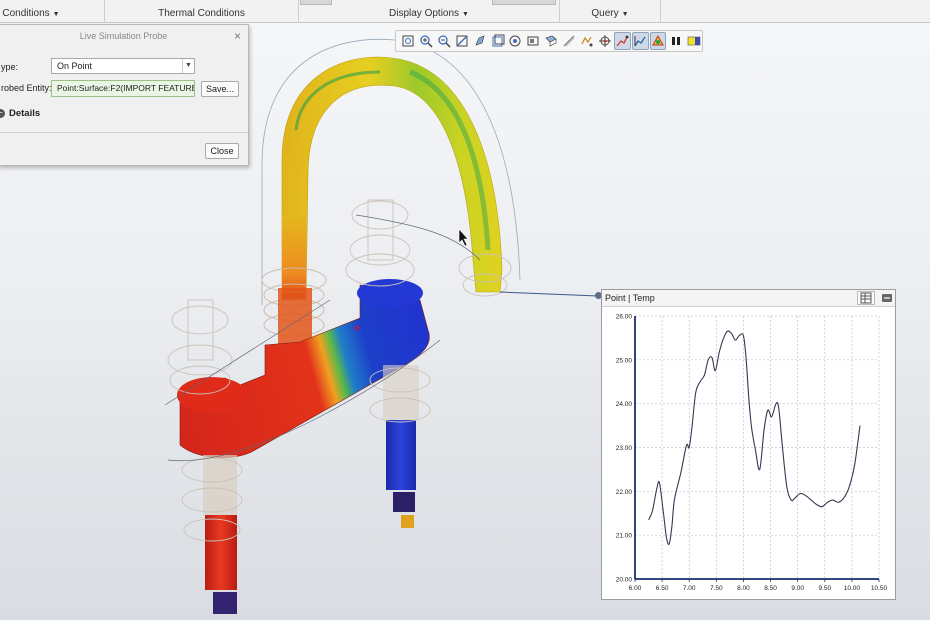 Image resolution: width=930 pixels, height=620 pixels. Describe the element at coordinates (222, 151) in the screenshot. I see `close-button: Close` at that location.